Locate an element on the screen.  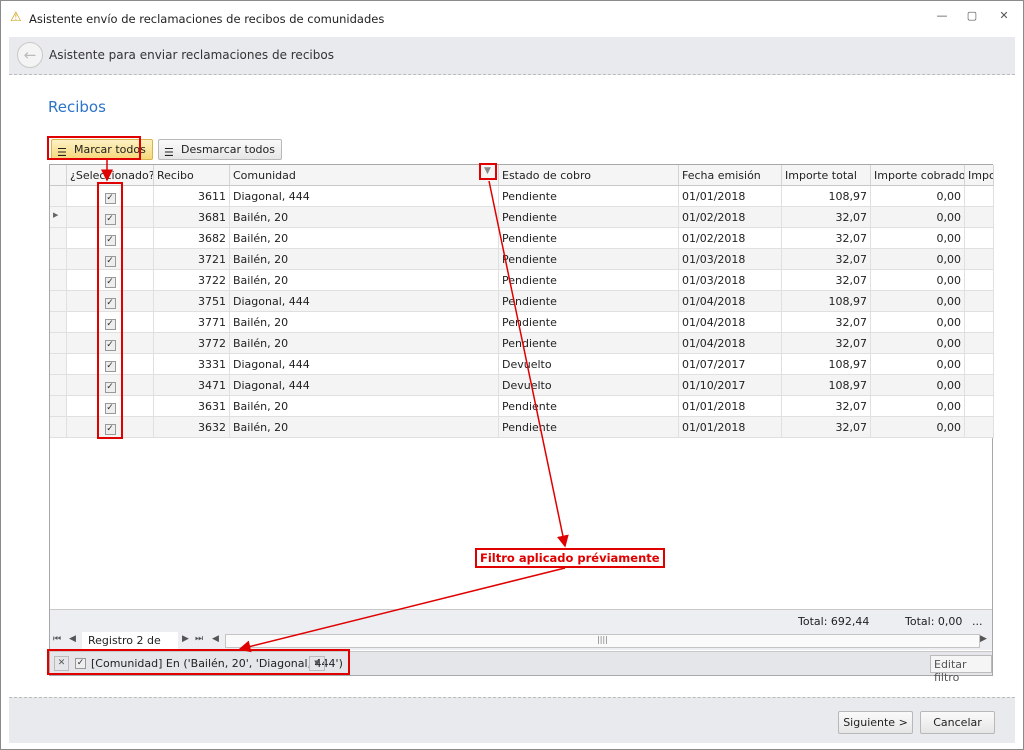
arrow-to-filter-panel is located at coordinates (402, 610).